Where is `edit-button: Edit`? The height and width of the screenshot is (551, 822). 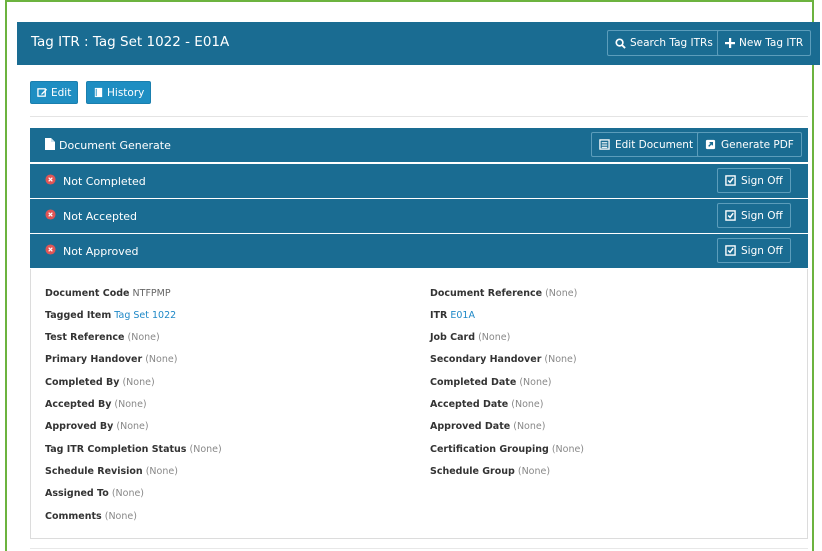
edit-button: Edit is located at coordinates (54, 92).